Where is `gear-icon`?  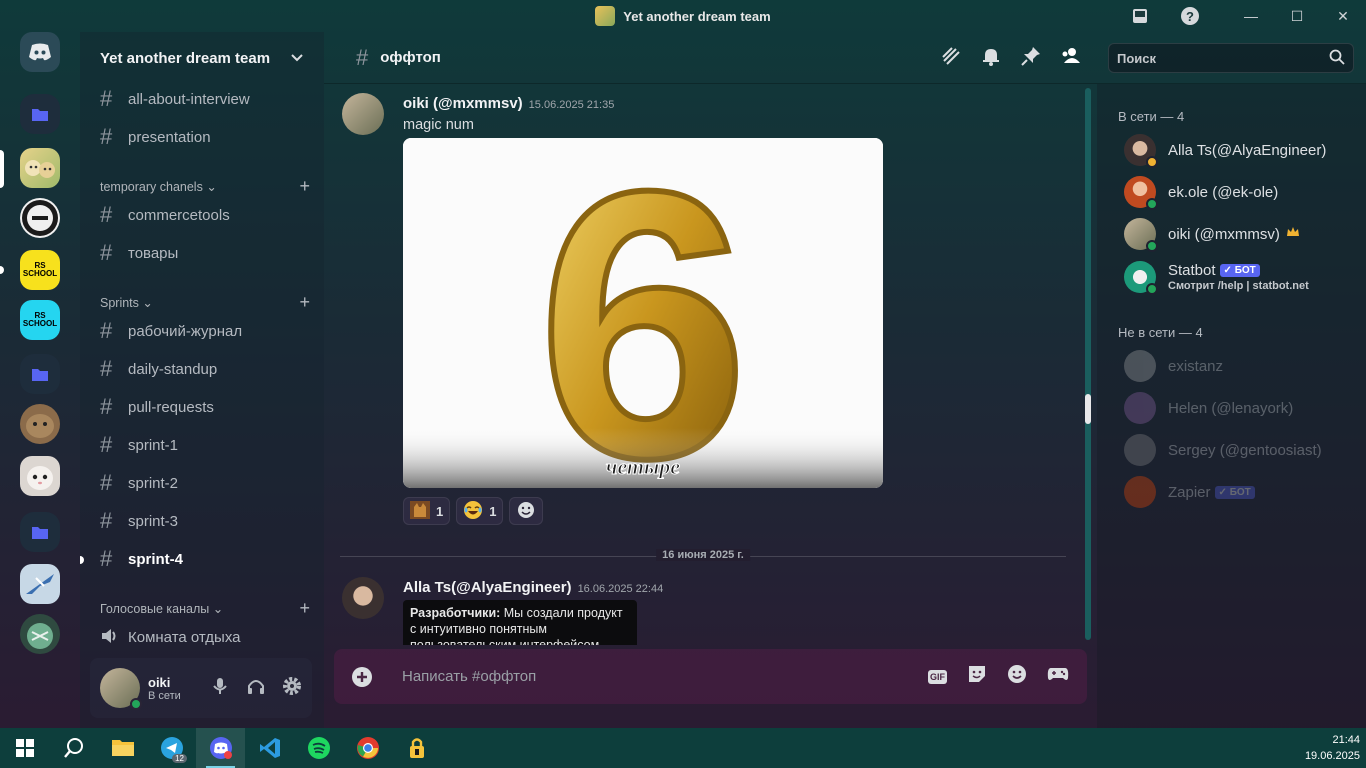
gear-icon is located at coordinates (292, 688).